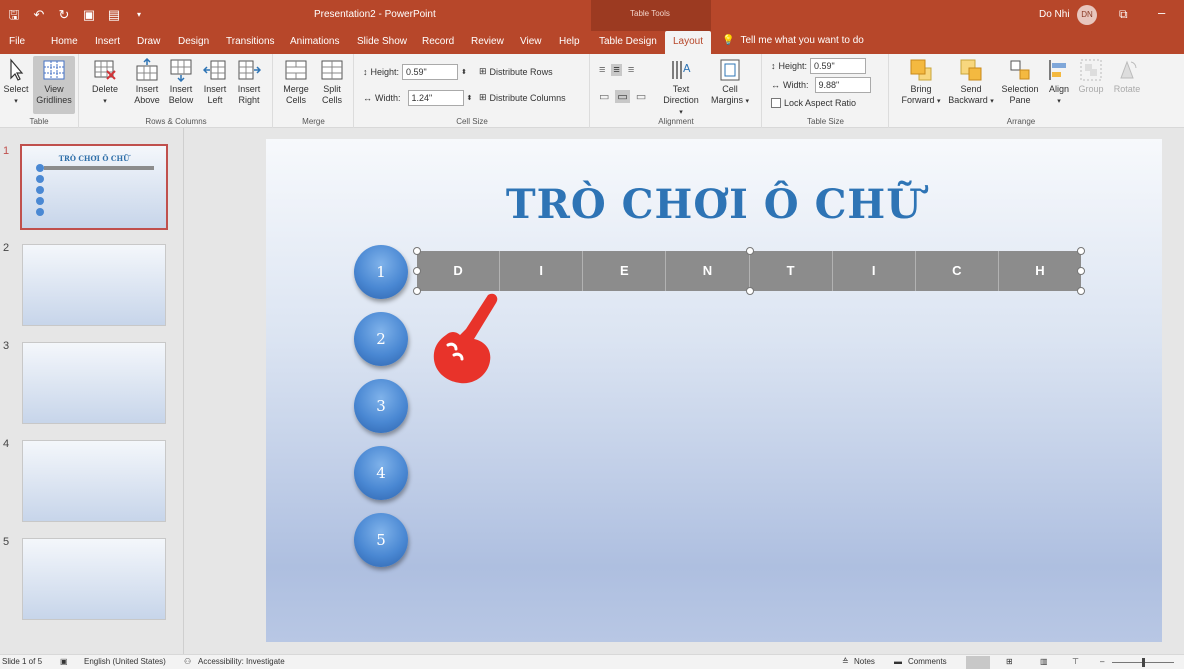  What do you see at coordinates (957, 271) in the screenshot?
I see `table-cell: C` at bounding box center [957, 271].